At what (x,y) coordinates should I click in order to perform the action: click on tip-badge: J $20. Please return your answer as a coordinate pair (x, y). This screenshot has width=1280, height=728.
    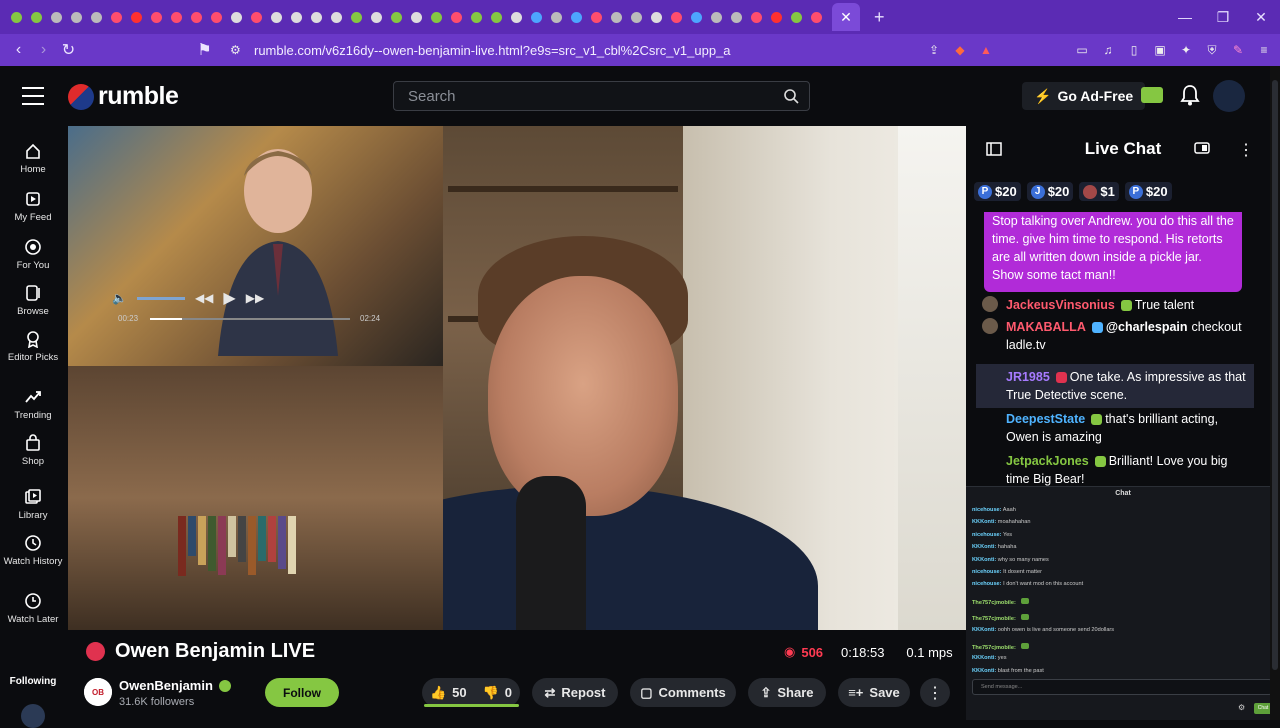
    Looking at the image, I should click on (1050, 191).